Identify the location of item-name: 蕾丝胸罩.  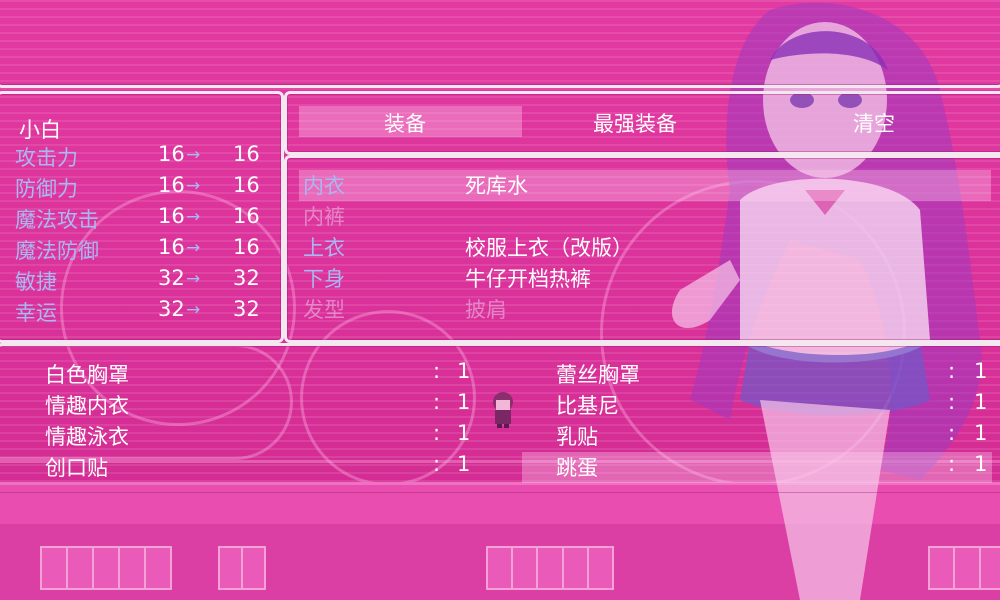
(598, 375).